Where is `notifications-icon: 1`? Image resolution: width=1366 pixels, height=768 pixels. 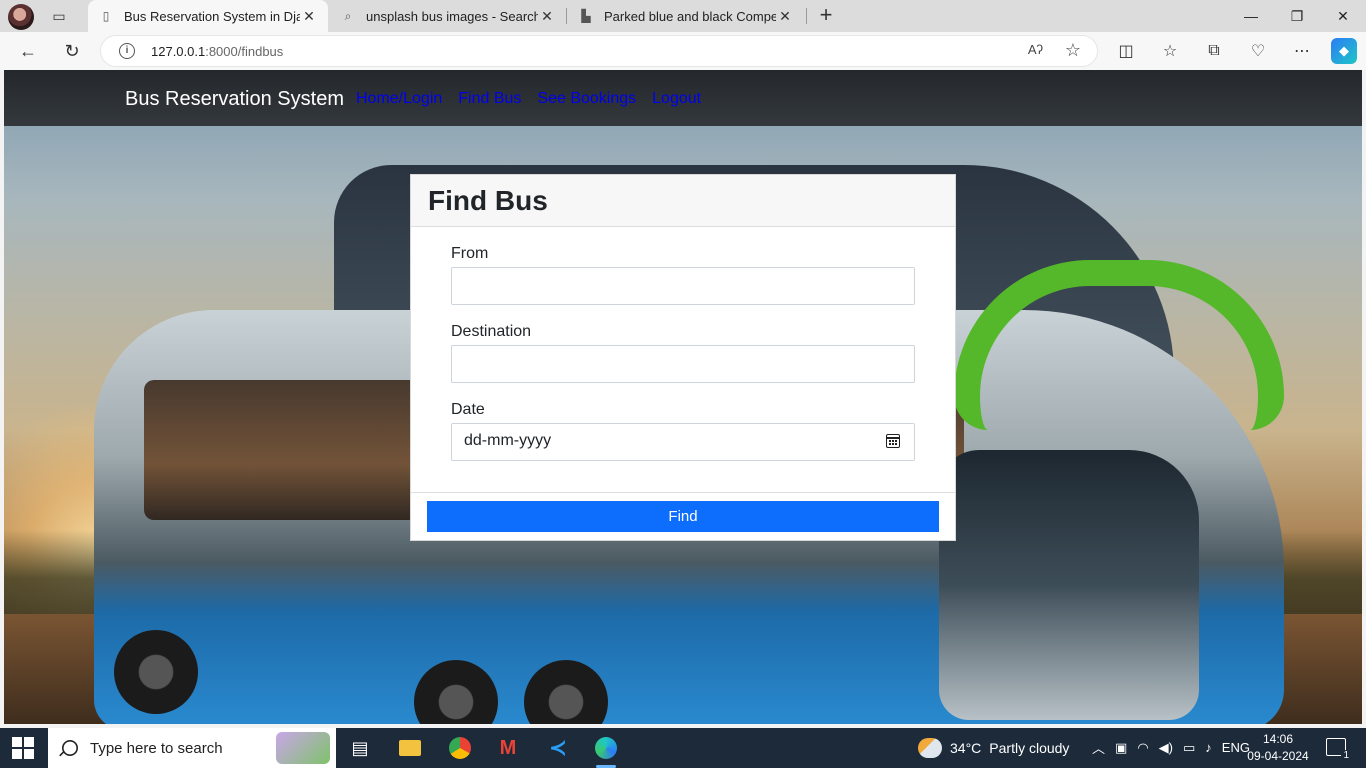 notifications-icon: 1 is located at coordinates (1338, 749).